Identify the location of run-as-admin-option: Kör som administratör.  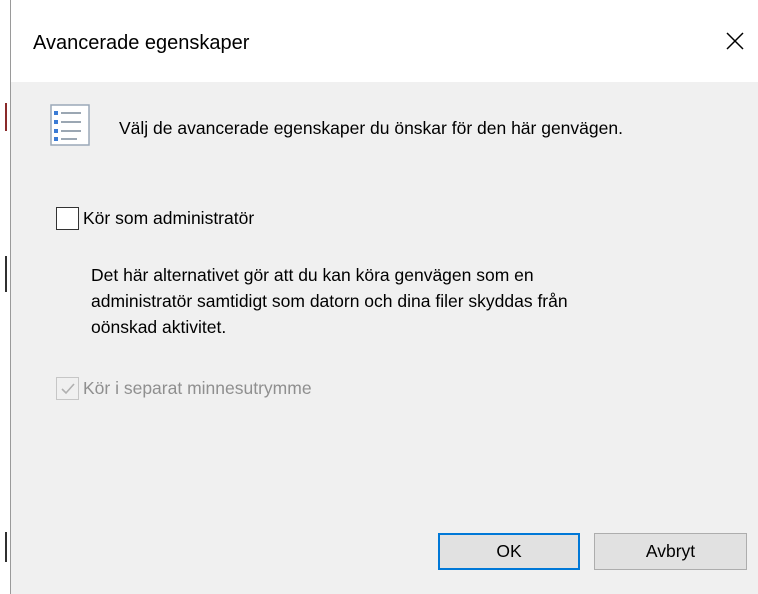
(155, 218).